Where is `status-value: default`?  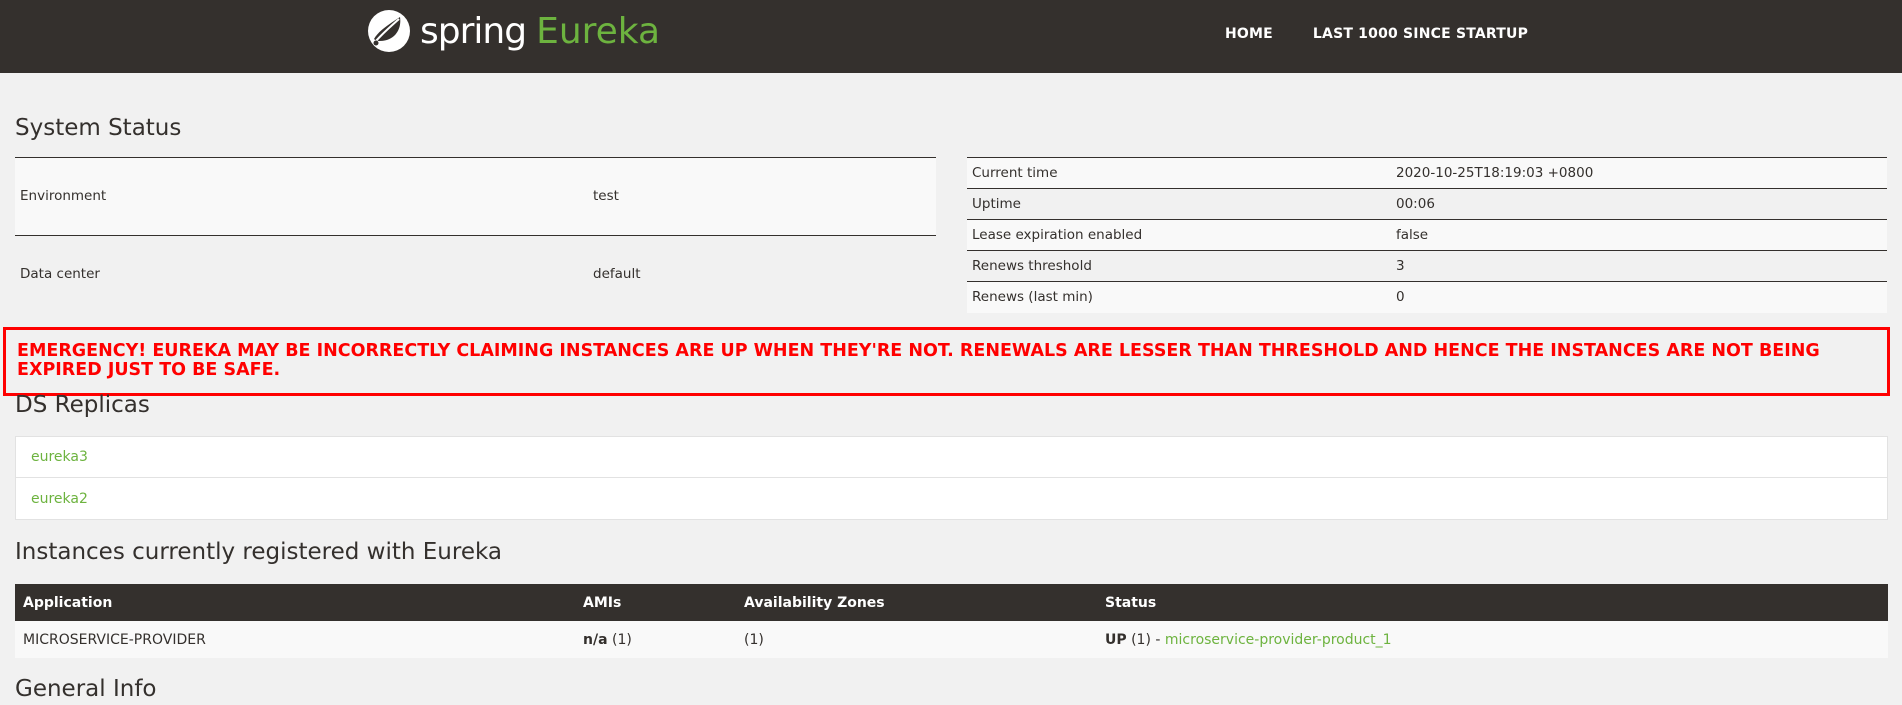
status-value: default is located at coordinates (762, 273).